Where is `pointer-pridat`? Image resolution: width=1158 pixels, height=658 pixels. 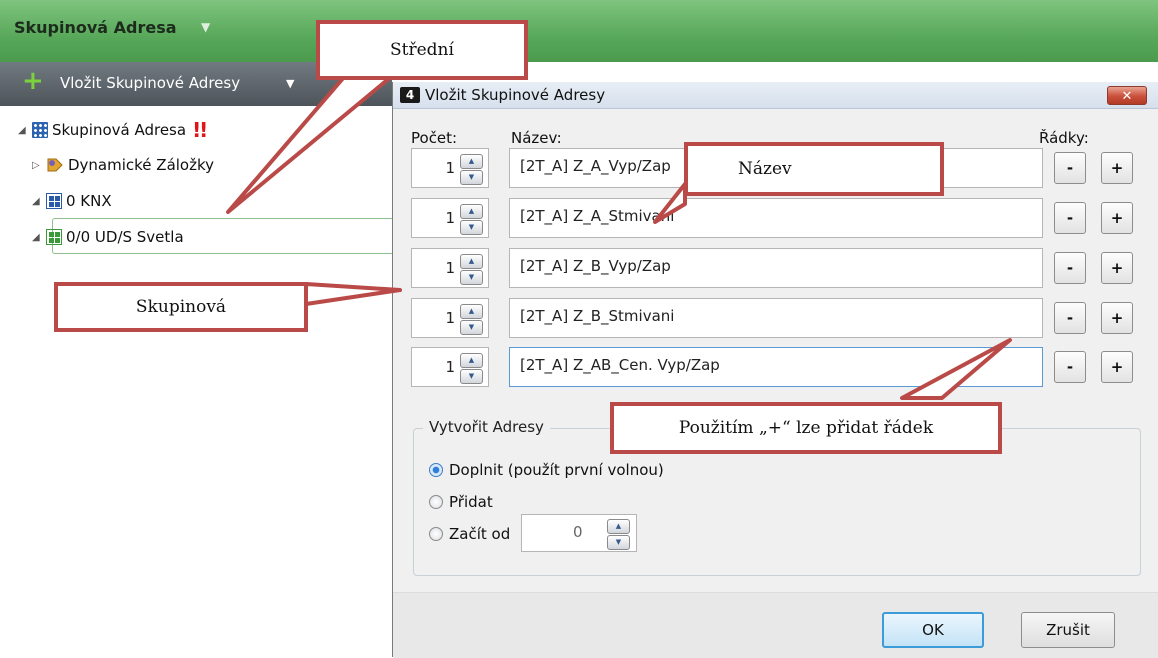
pointer-pridat is located at coordinates (956, 369).